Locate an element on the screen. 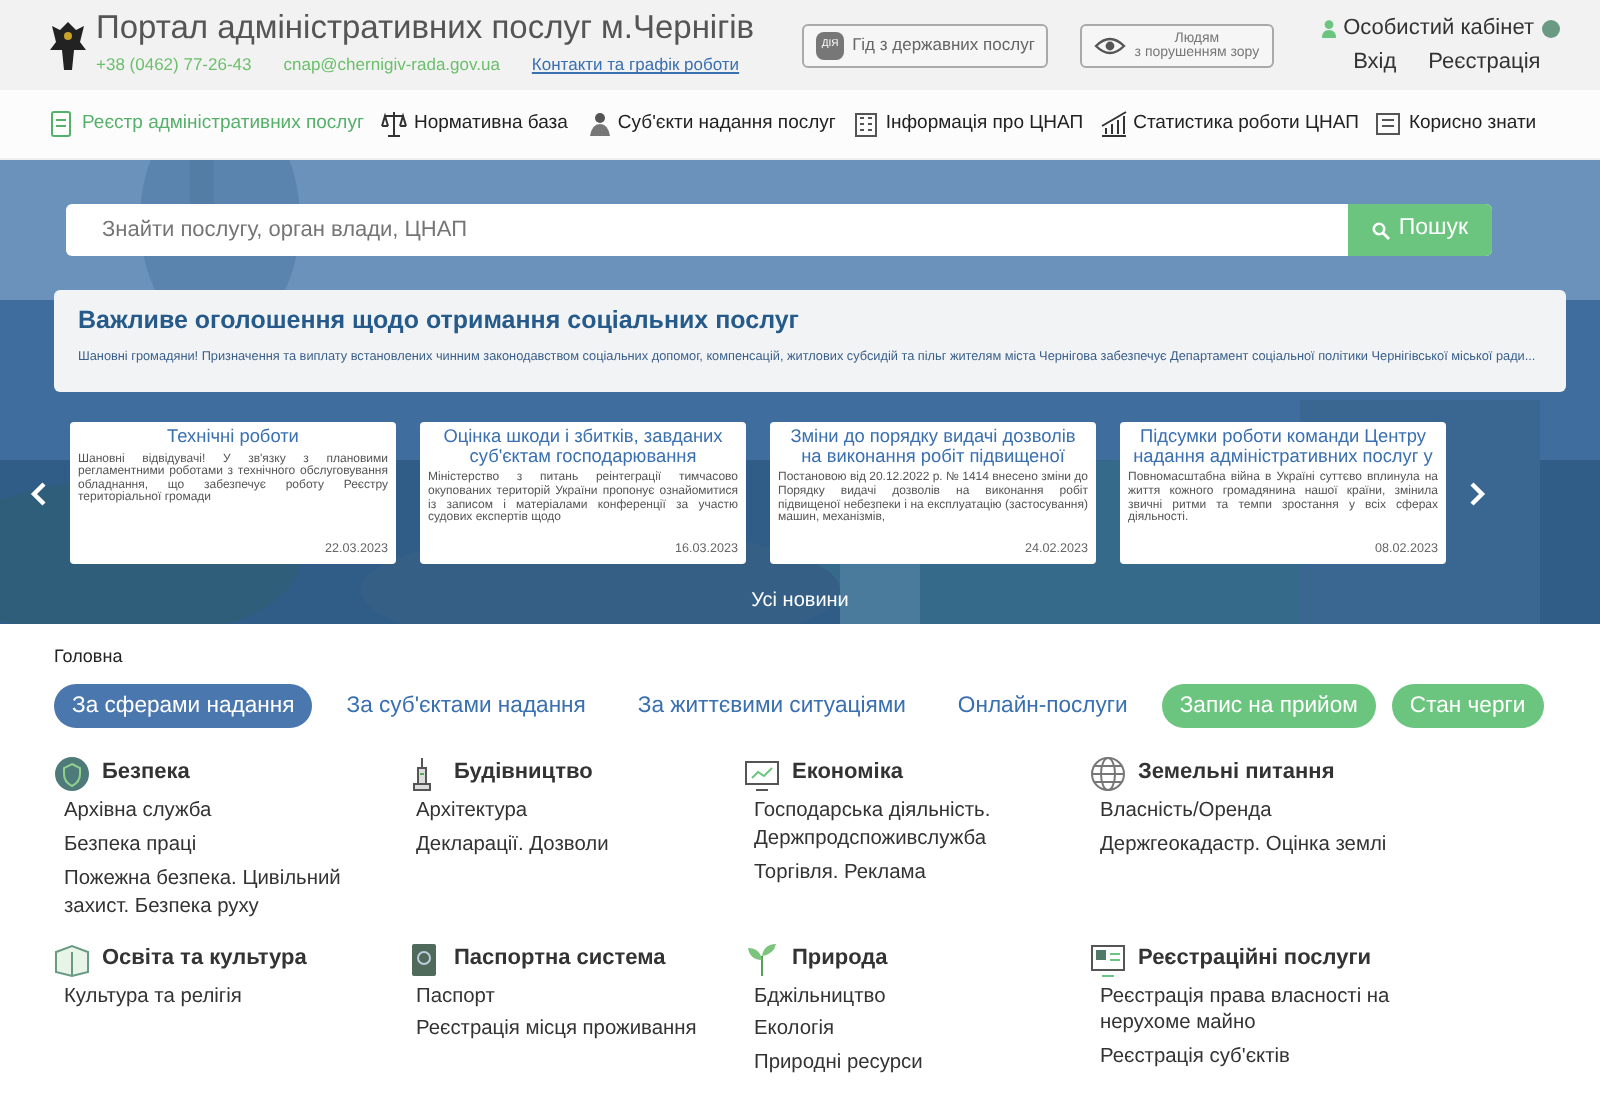  status-dot-icon is located at coordinates (1551, 28).